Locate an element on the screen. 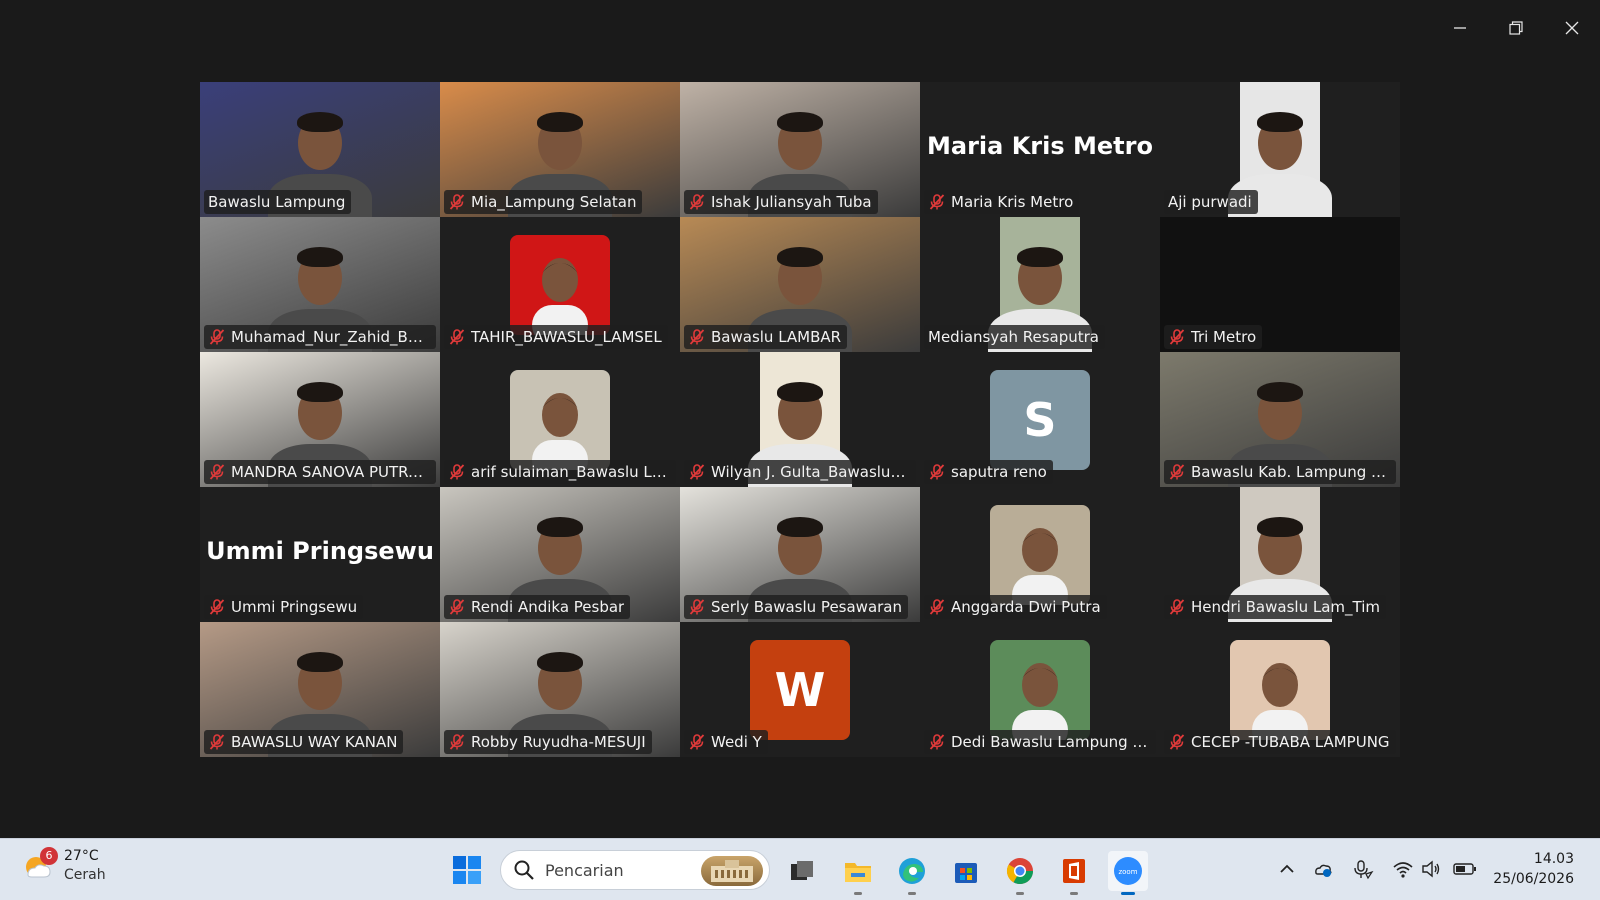  participant-tile: CECEP -TUBABA LAMPUNG is located at coordinates (1280, 689).